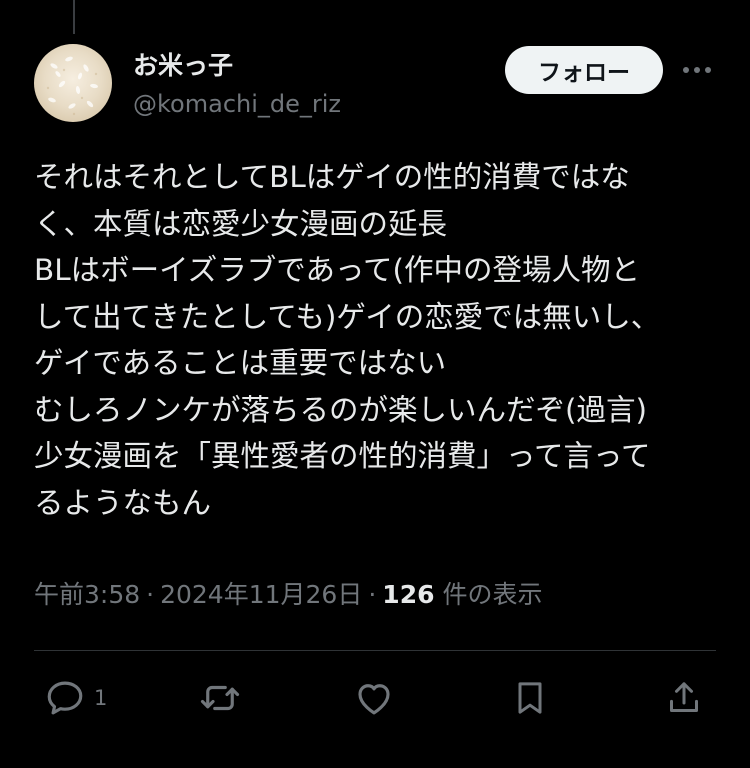 The width and height of the screenshot is (750, 768). Describe the element at coordinates (237, 104) in the screenshot. I see `author-handle: @komachi_de_riz` at that location.